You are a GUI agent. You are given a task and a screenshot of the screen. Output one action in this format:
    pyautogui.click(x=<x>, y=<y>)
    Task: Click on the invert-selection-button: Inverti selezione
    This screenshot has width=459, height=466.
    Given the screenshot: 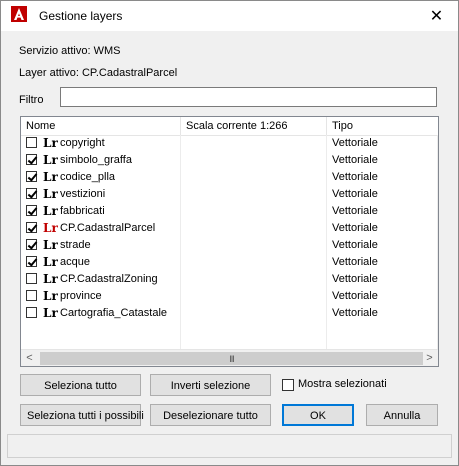 What is the action you would take?
    pyautogui.click(x=210, y=385)
    